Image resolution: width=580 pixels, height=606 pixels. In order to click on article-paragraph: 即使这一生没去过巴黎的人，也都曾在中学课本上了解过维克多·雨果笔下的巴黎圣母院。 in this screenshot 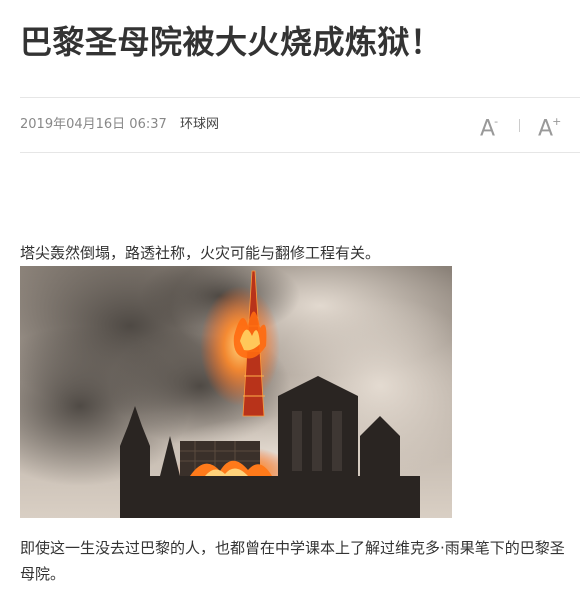, I will do `click(292, 561)`.